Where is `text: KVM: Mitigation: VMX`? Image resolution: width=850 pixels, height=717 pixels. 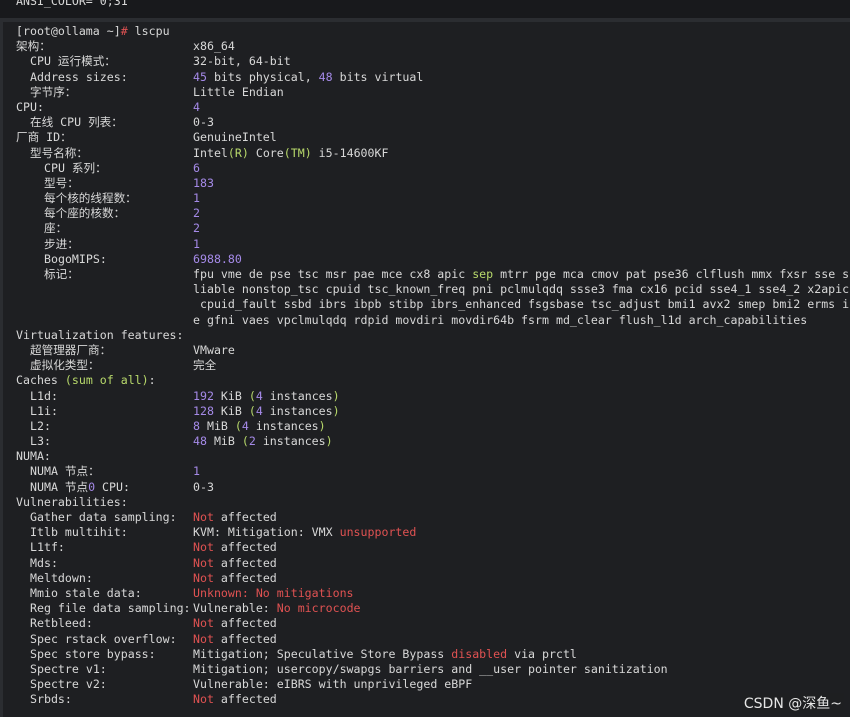 text: KVM: Mitigation: VMX is located at coordinates (266, 532).